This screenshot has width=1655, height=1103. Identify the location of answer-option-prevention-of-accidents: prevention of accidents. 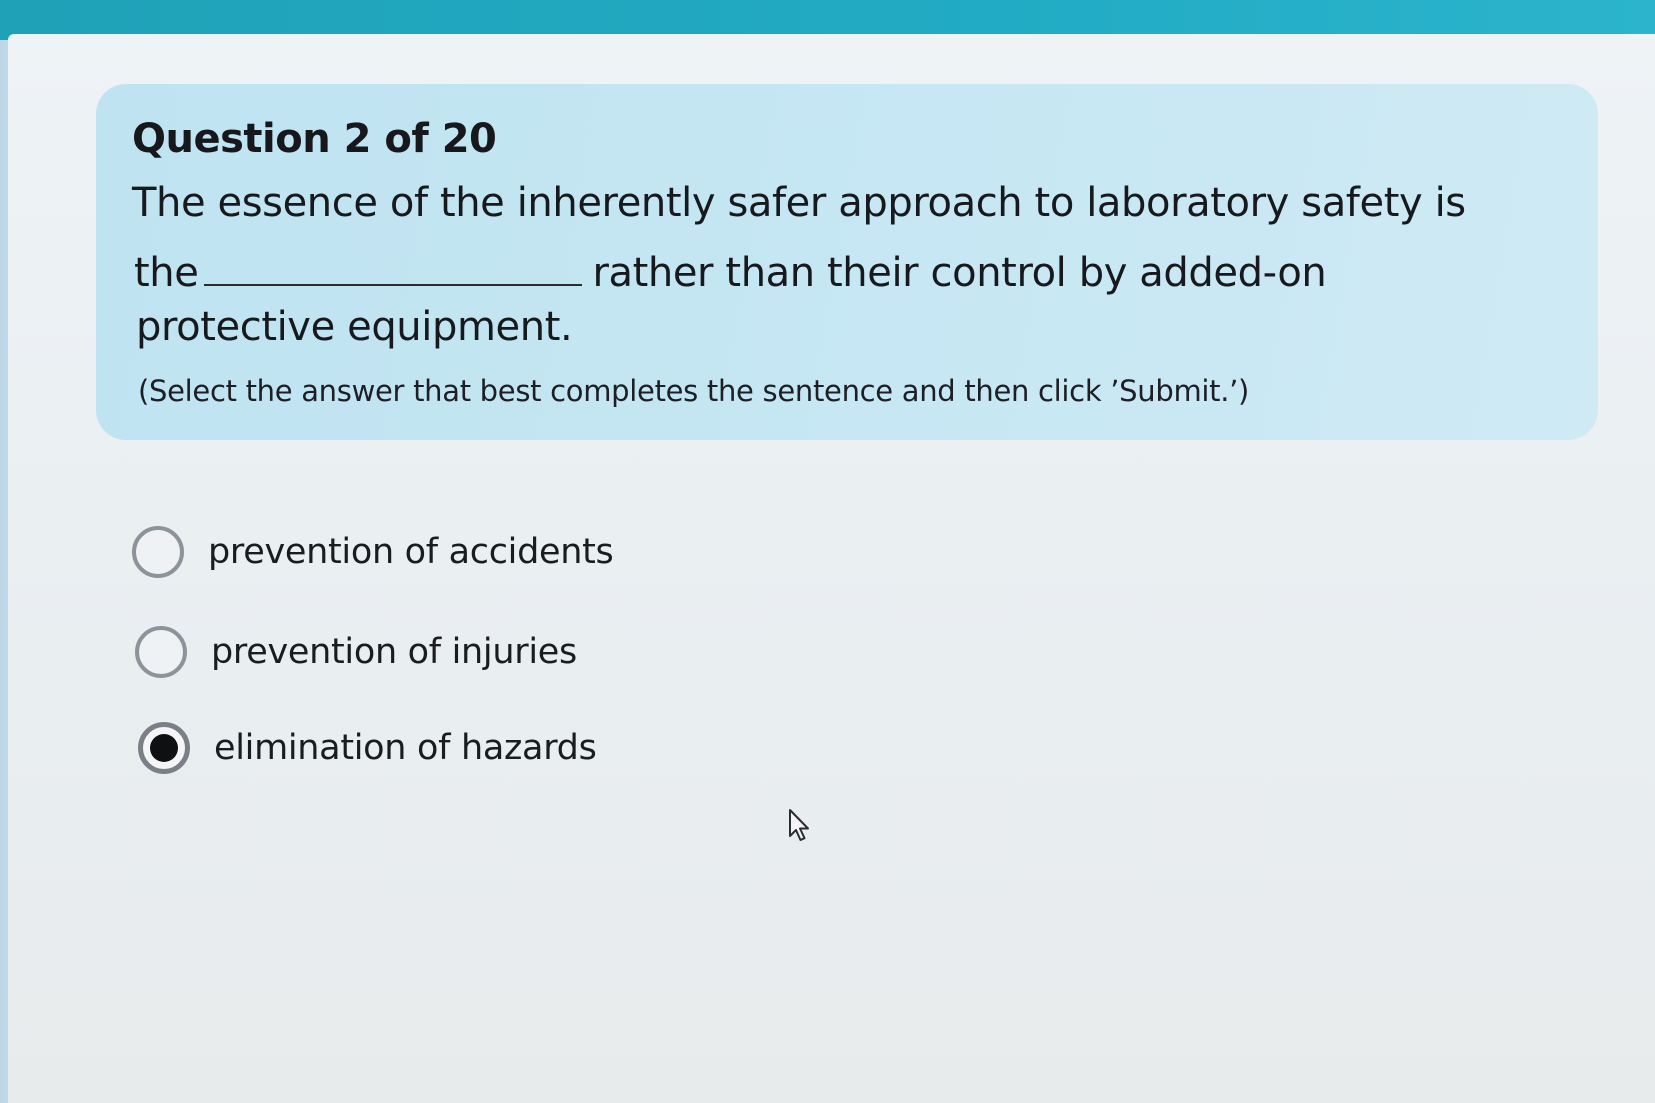
(373, 552).